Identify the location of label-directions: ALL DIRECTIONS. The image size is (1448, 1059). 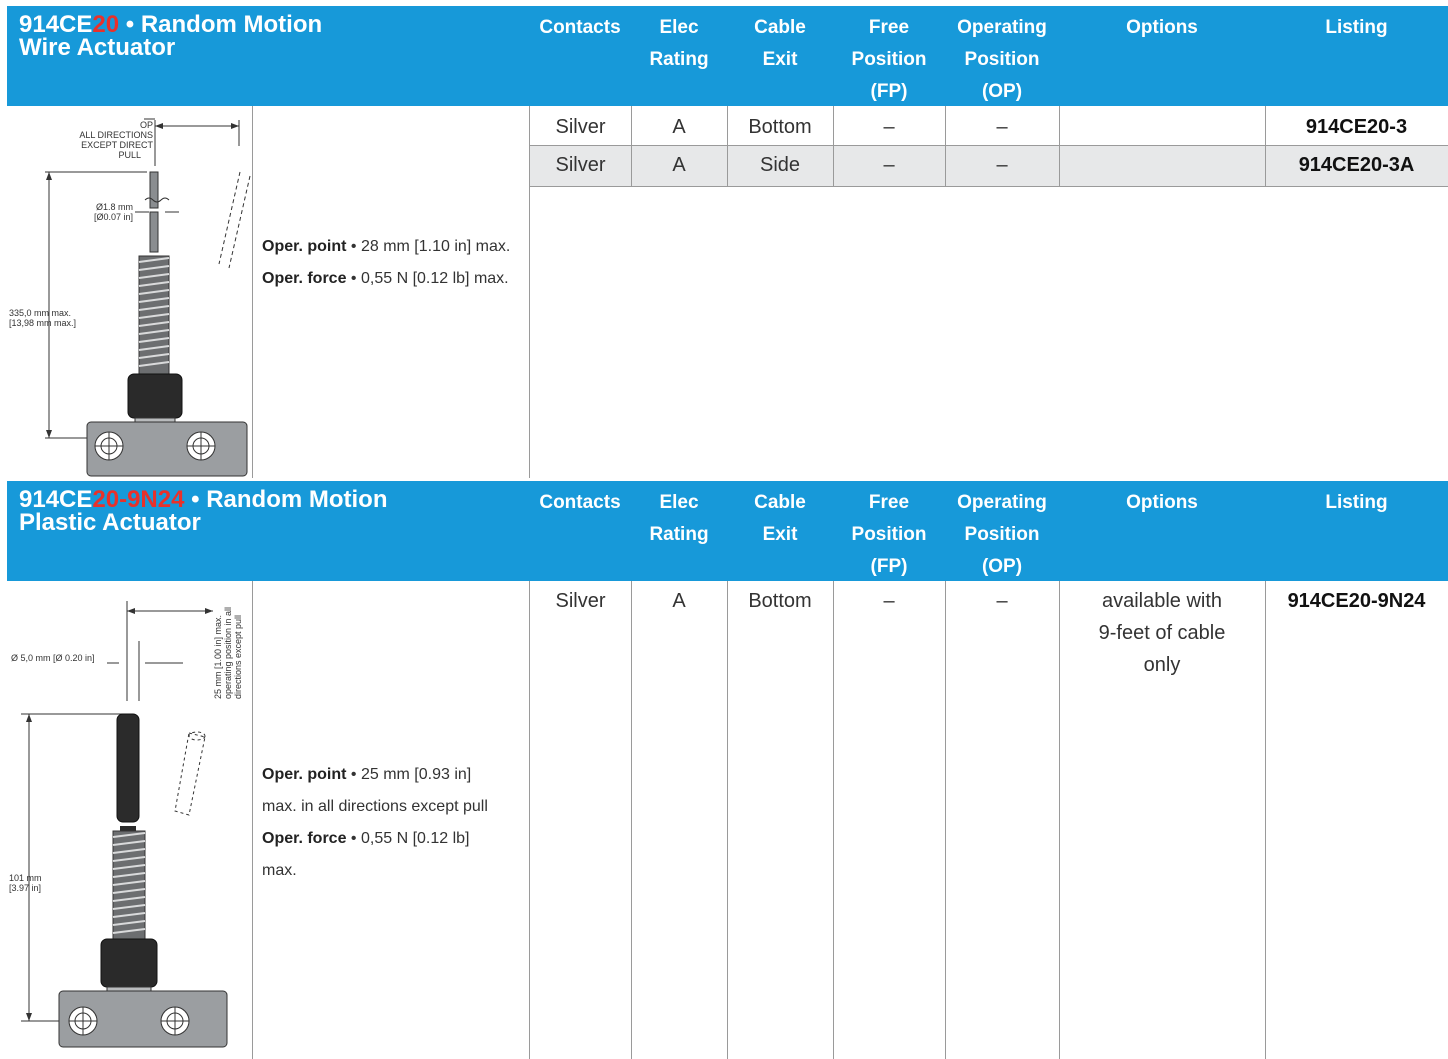
(116, 135).